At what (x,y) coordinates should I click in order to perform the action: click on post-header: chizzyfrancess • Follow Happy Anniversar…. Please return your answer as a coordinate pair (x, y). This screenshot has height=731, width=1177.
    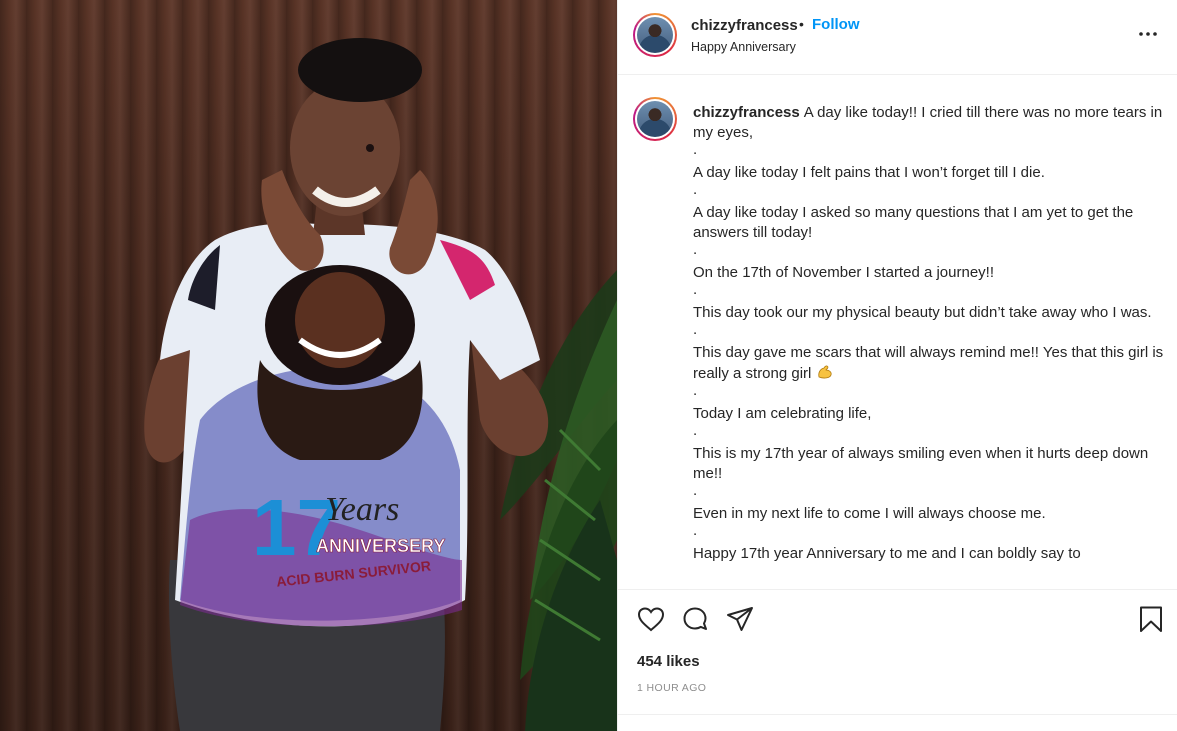
    Looking at the image, I should click on (897, 37).